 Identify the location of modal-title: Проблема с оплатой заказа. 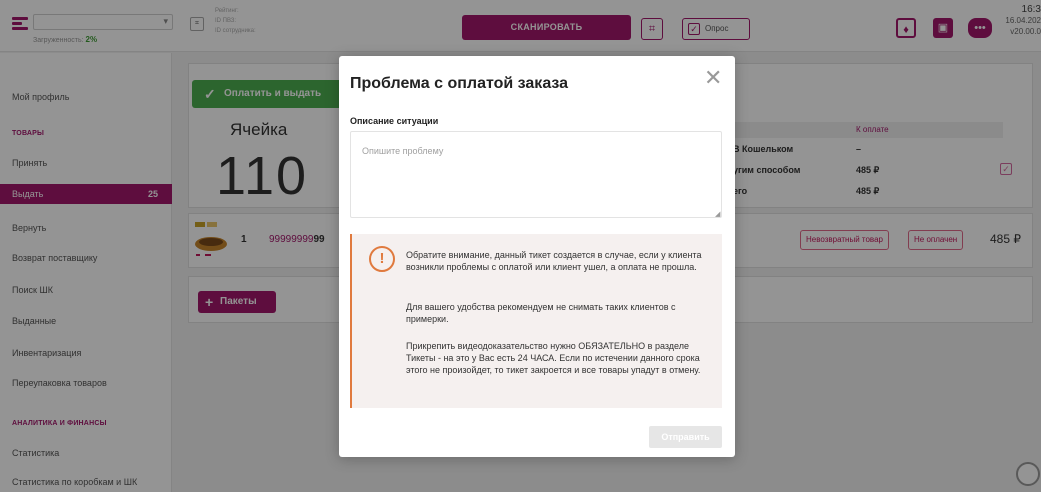
(459, 83).